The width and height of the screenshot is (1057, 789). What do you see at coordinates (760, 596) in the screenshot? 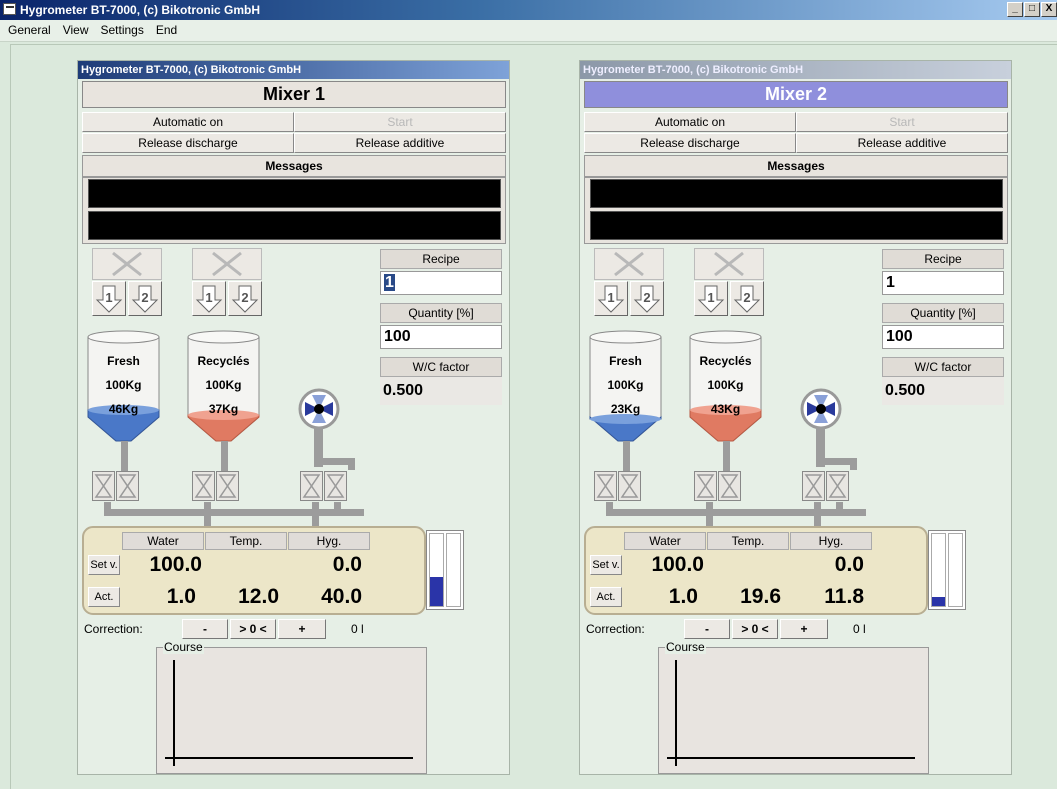
I see `act-temp-value: 19.6` at bounding box center [760, 596].